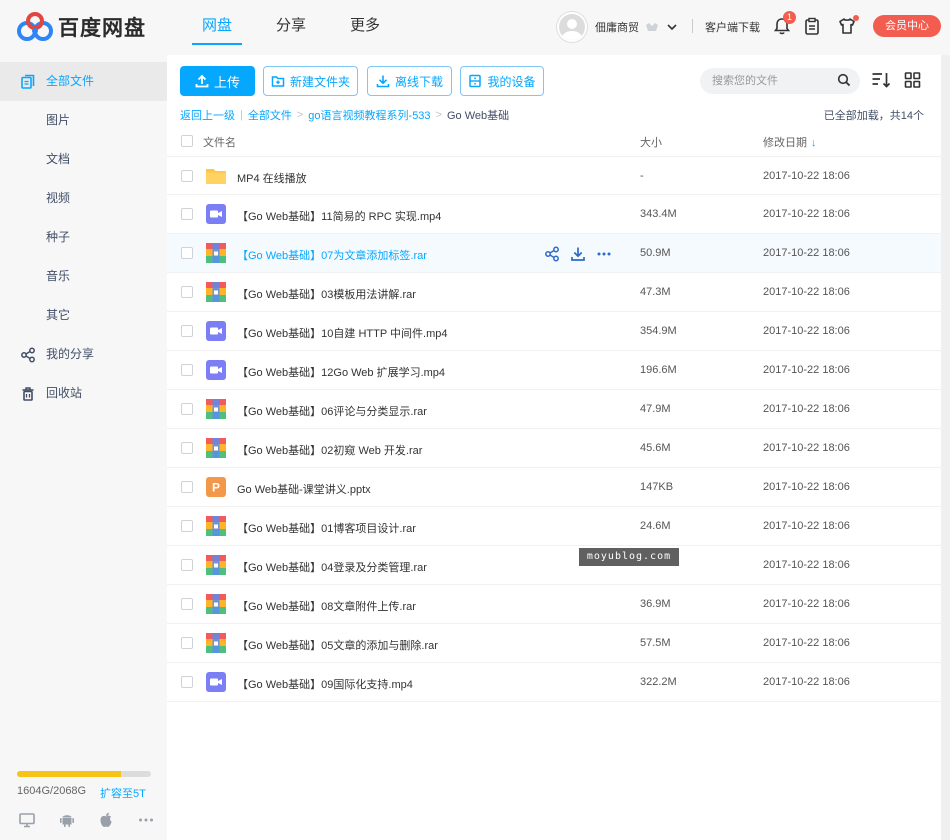 Image resolution: width=950 pixels, height=840 pixels. What do you see at coordinates (83, 159) in the screenshot?
I see `sidebar-item-documents: 文档` at bounding box center [83, 159].